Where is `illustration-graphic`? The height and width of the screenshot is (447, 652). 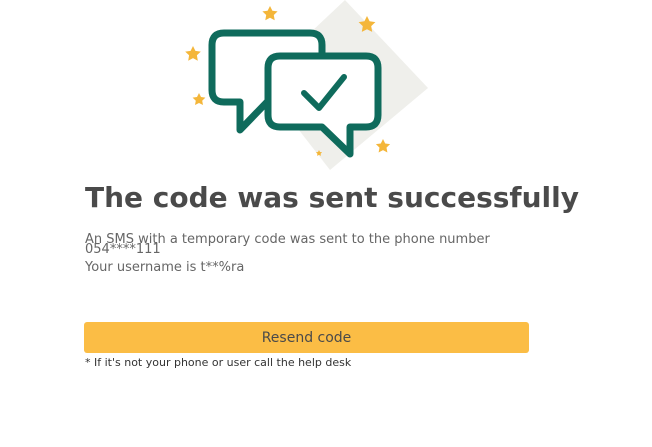
illustration-graphic is located at coordinates (306, 85).